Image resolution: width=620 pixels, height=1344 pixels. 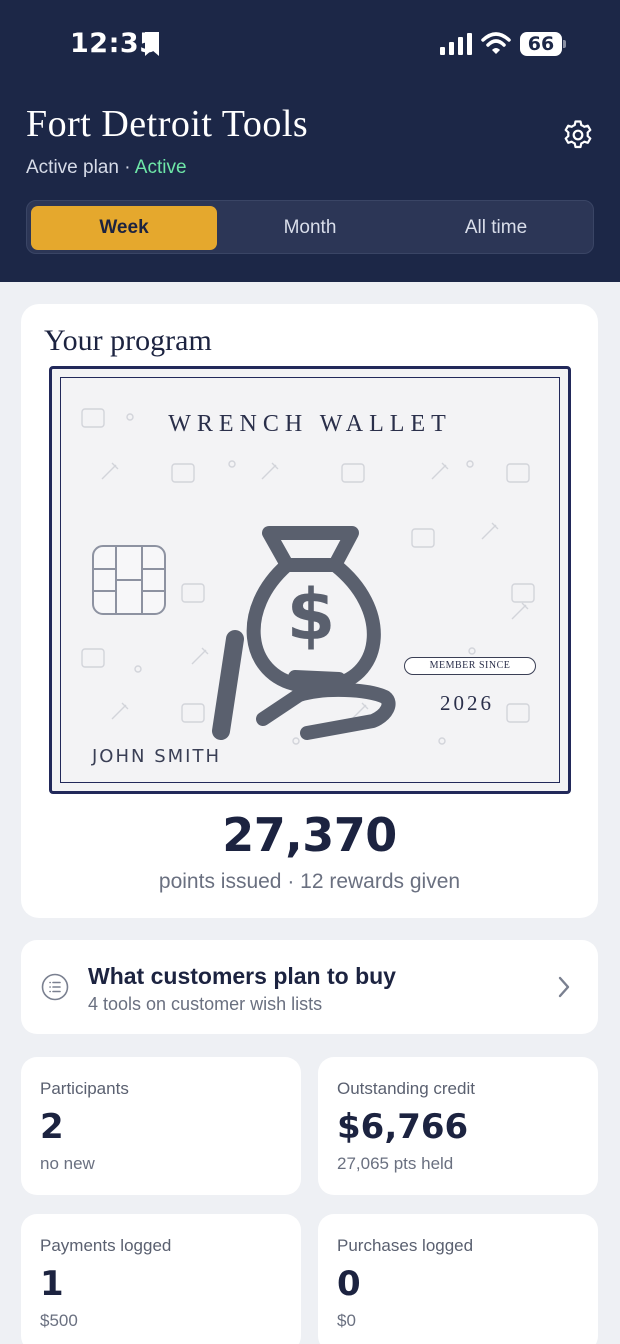 I want to click on tab-all-time: All time, so click(x=496, y=228).